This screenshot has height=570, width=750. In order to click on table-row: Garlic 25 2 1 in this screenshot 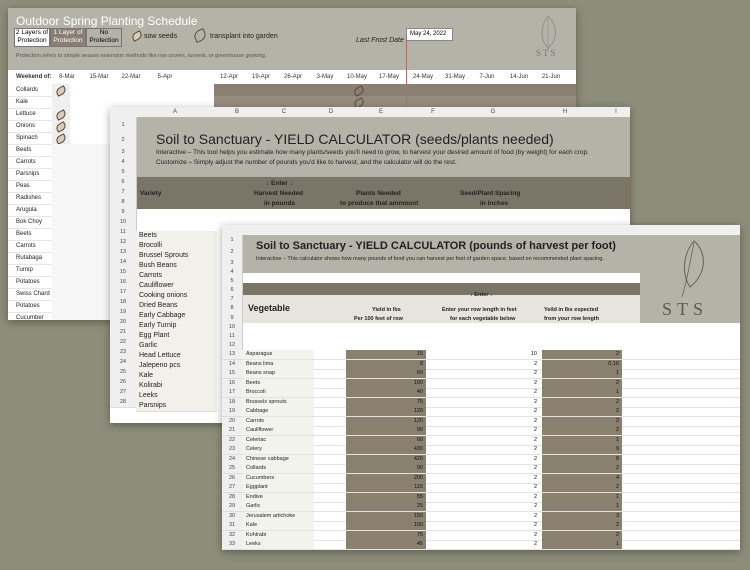, I will do `click(491, 507)`.